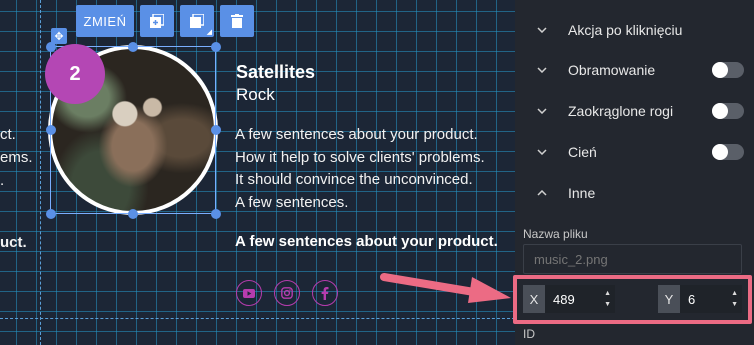 Image resolution: width=754 pixels, height=345 pixels. Describe the element at coordinates (555, 234) in the screenshot. I see `file-name-label: Nazwa pliku` at that location.